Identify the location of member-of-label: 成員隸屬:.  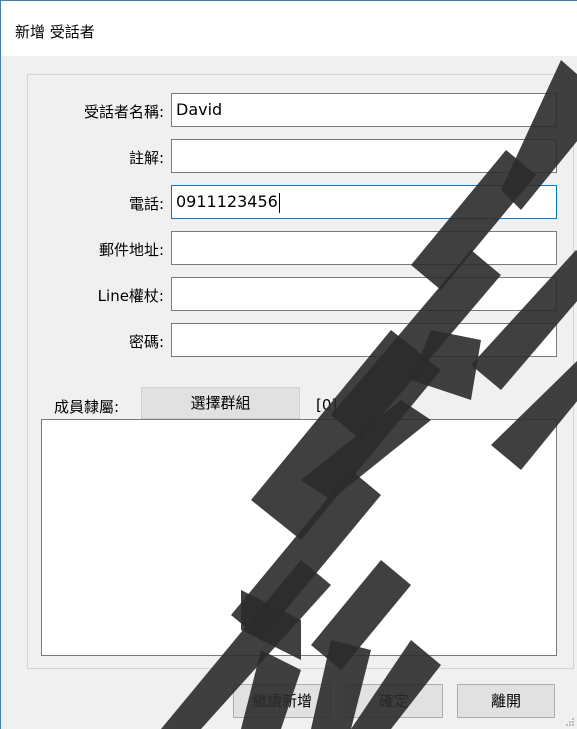
(87, 407).